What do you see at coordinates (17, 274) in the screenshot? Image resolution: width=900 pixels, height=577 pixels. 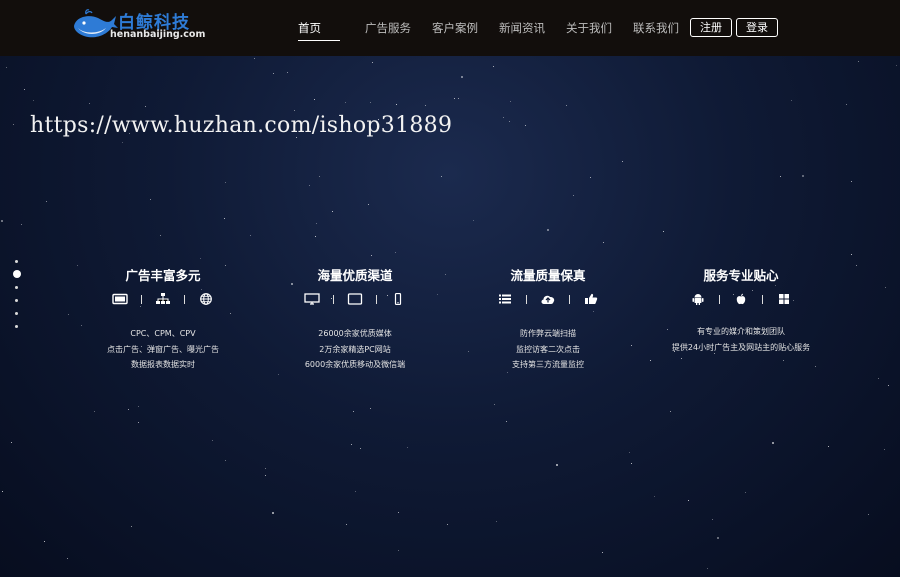 I see `side-nav-dot-active` at bounding box center [17, 274].